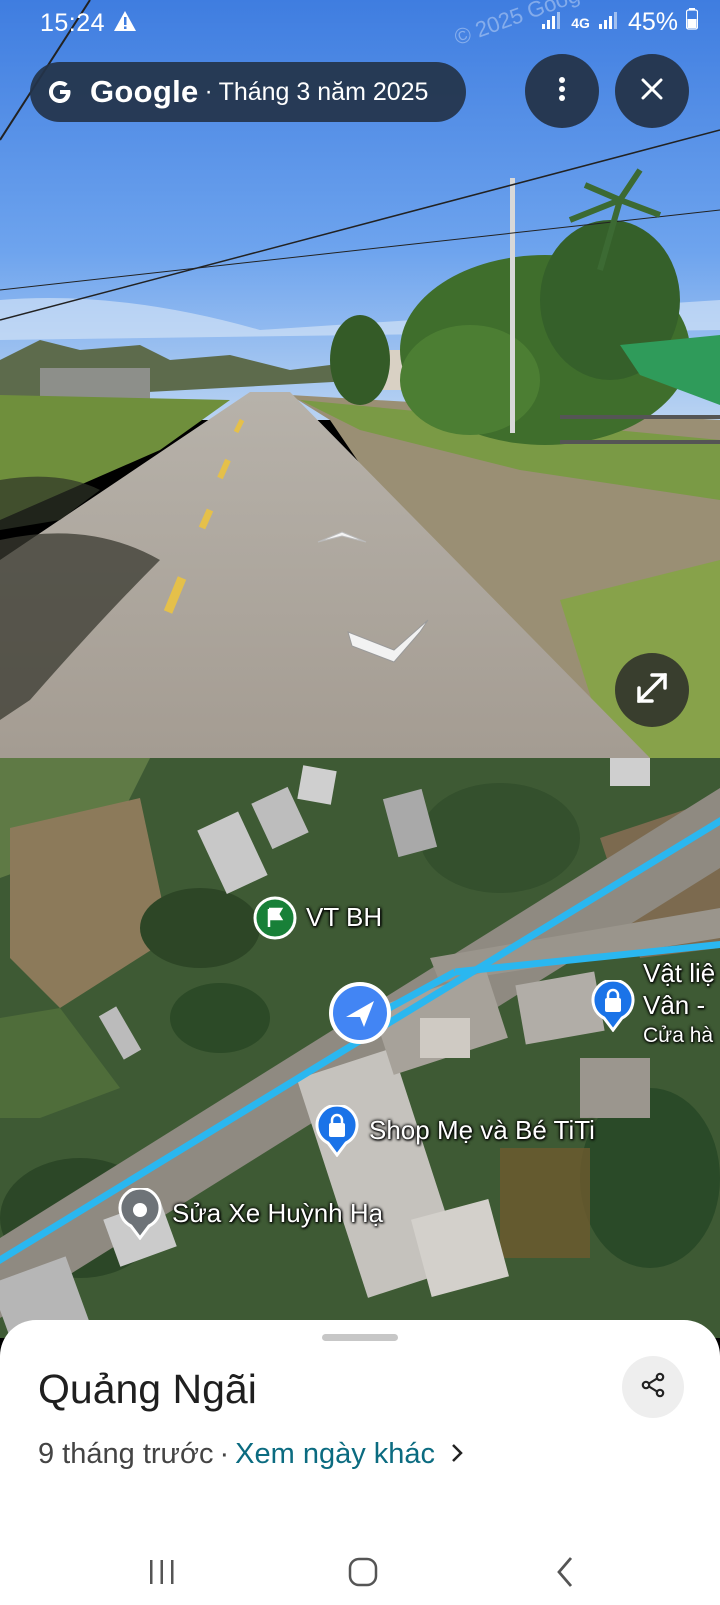  Describe the element at coordinates (360, 1337) in the screenshot. I see `drag-handle` at that location.